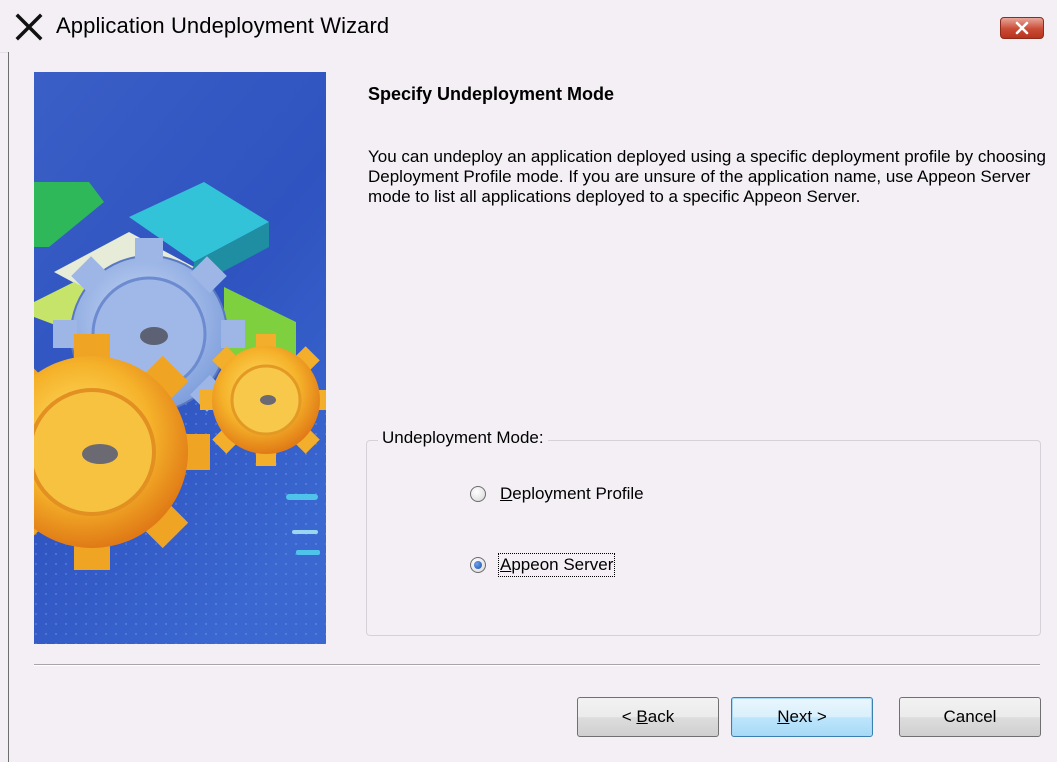 The image size is (1057, 762). What do you see at coordinates (491, 94) in the screenshot?
I see `page-heading: Specify Undeployment Mode` at bounding box center [491, 94].